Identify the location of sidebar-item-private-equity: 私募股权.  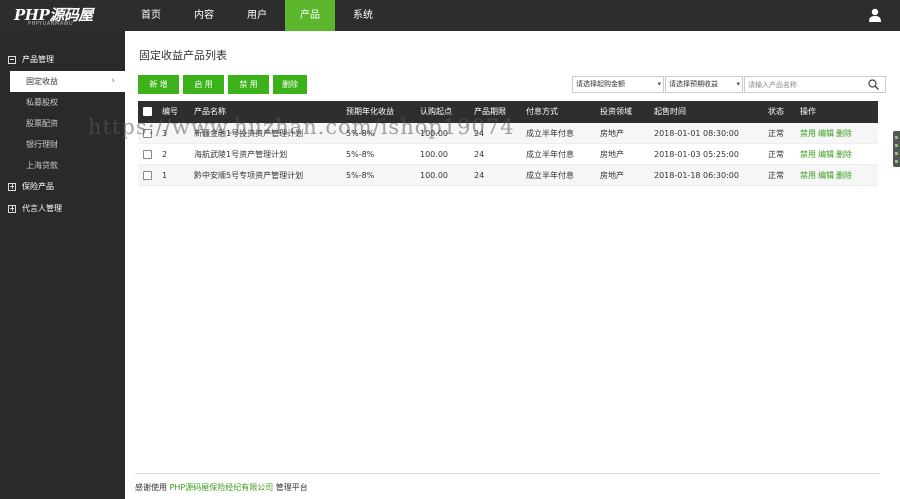
(62, 102).